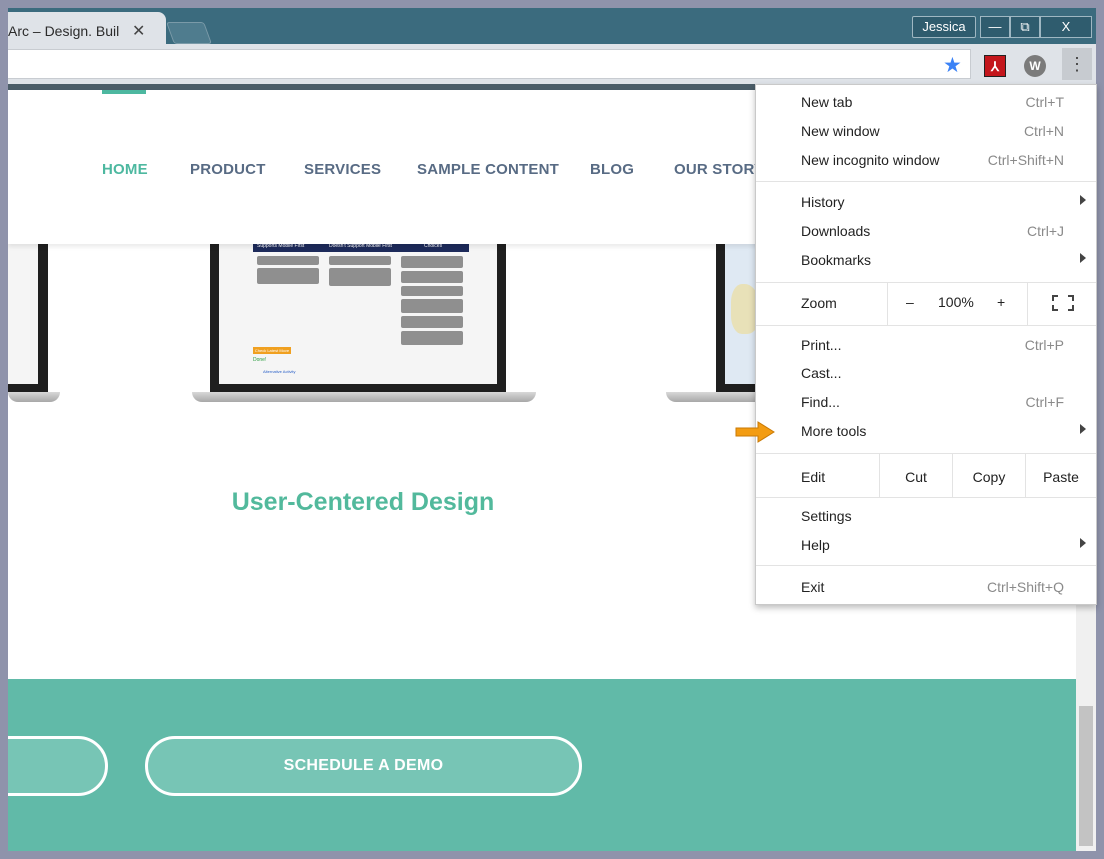 The image size is (1104, 859). I want to click on menu-item-label: Settings, so click(826, 516).